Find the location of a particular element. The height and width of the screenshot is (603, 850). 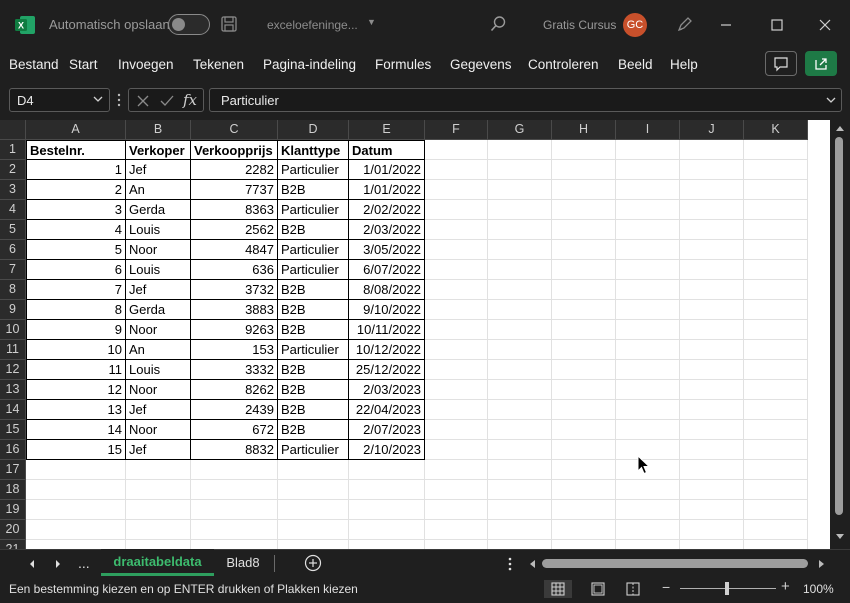

table-cell: Gerda is located at coordinates (158, 210).